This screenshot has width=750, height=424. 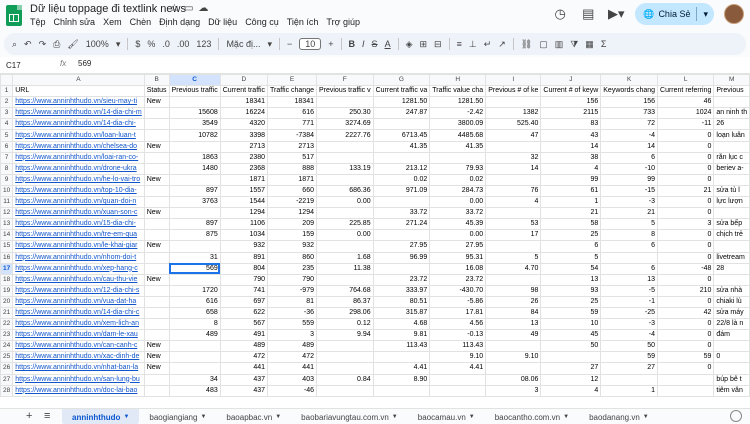 What do you see at coordinates (731, 335) in the screenshot?
I see `cell: đám` at bounding box center [731, 335].